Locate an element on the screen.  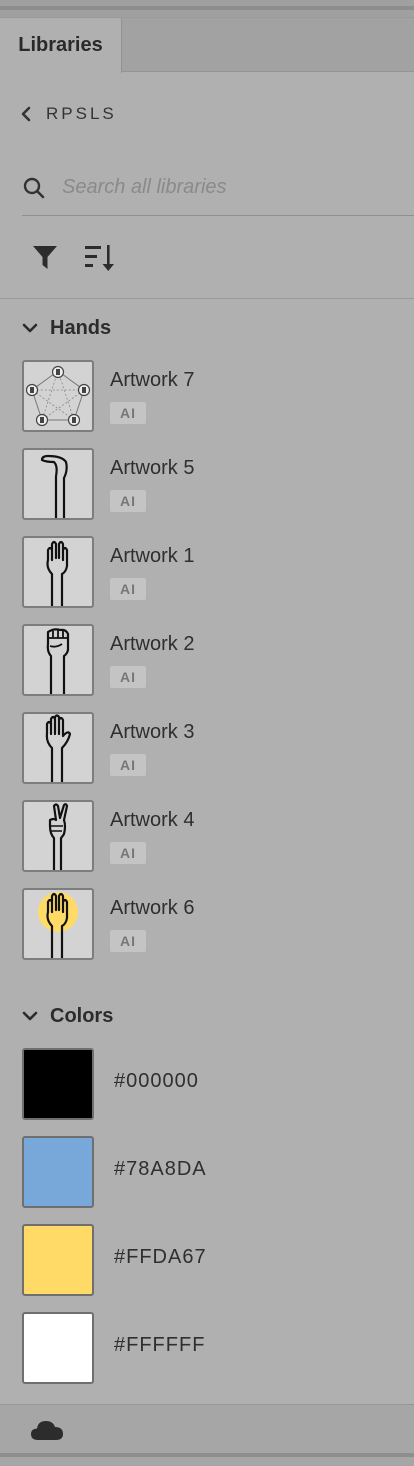
section-title: Colors is located at coordinates (82, 1015).